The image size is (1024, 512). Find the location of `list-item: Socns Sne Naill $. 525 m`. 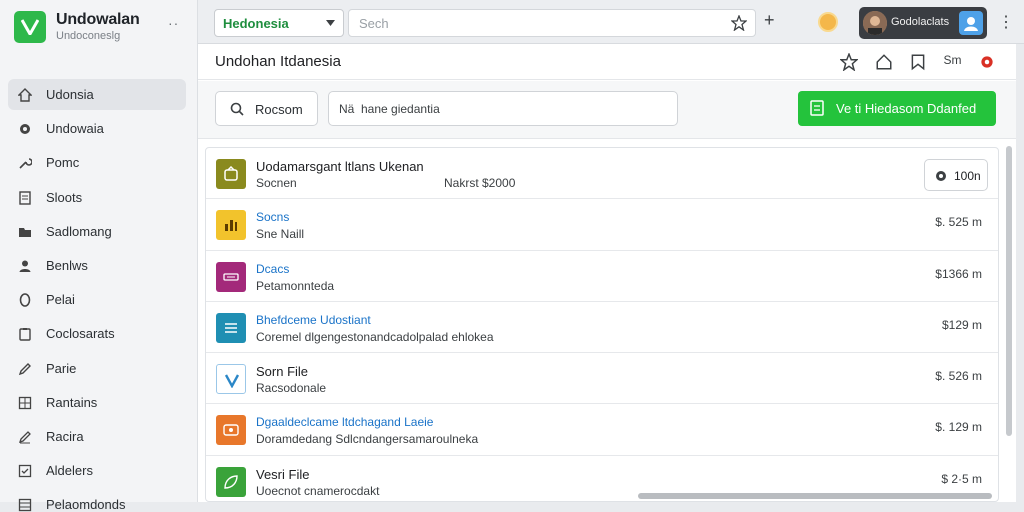

list-item: Socns Sne Naill $. 525 m is located at coordinates (602, 225).